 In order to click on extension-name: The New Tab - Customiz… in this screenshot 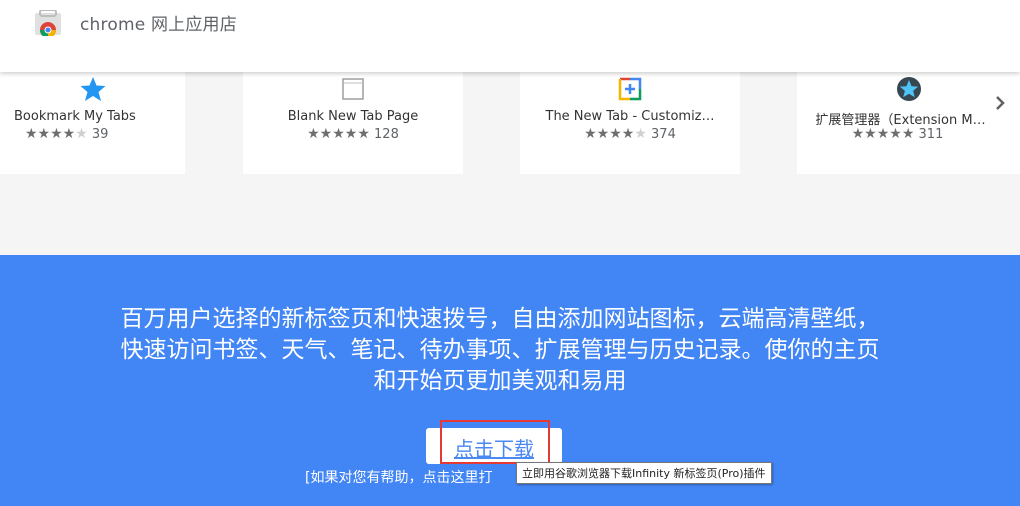, I will do `click(630, 116)`.